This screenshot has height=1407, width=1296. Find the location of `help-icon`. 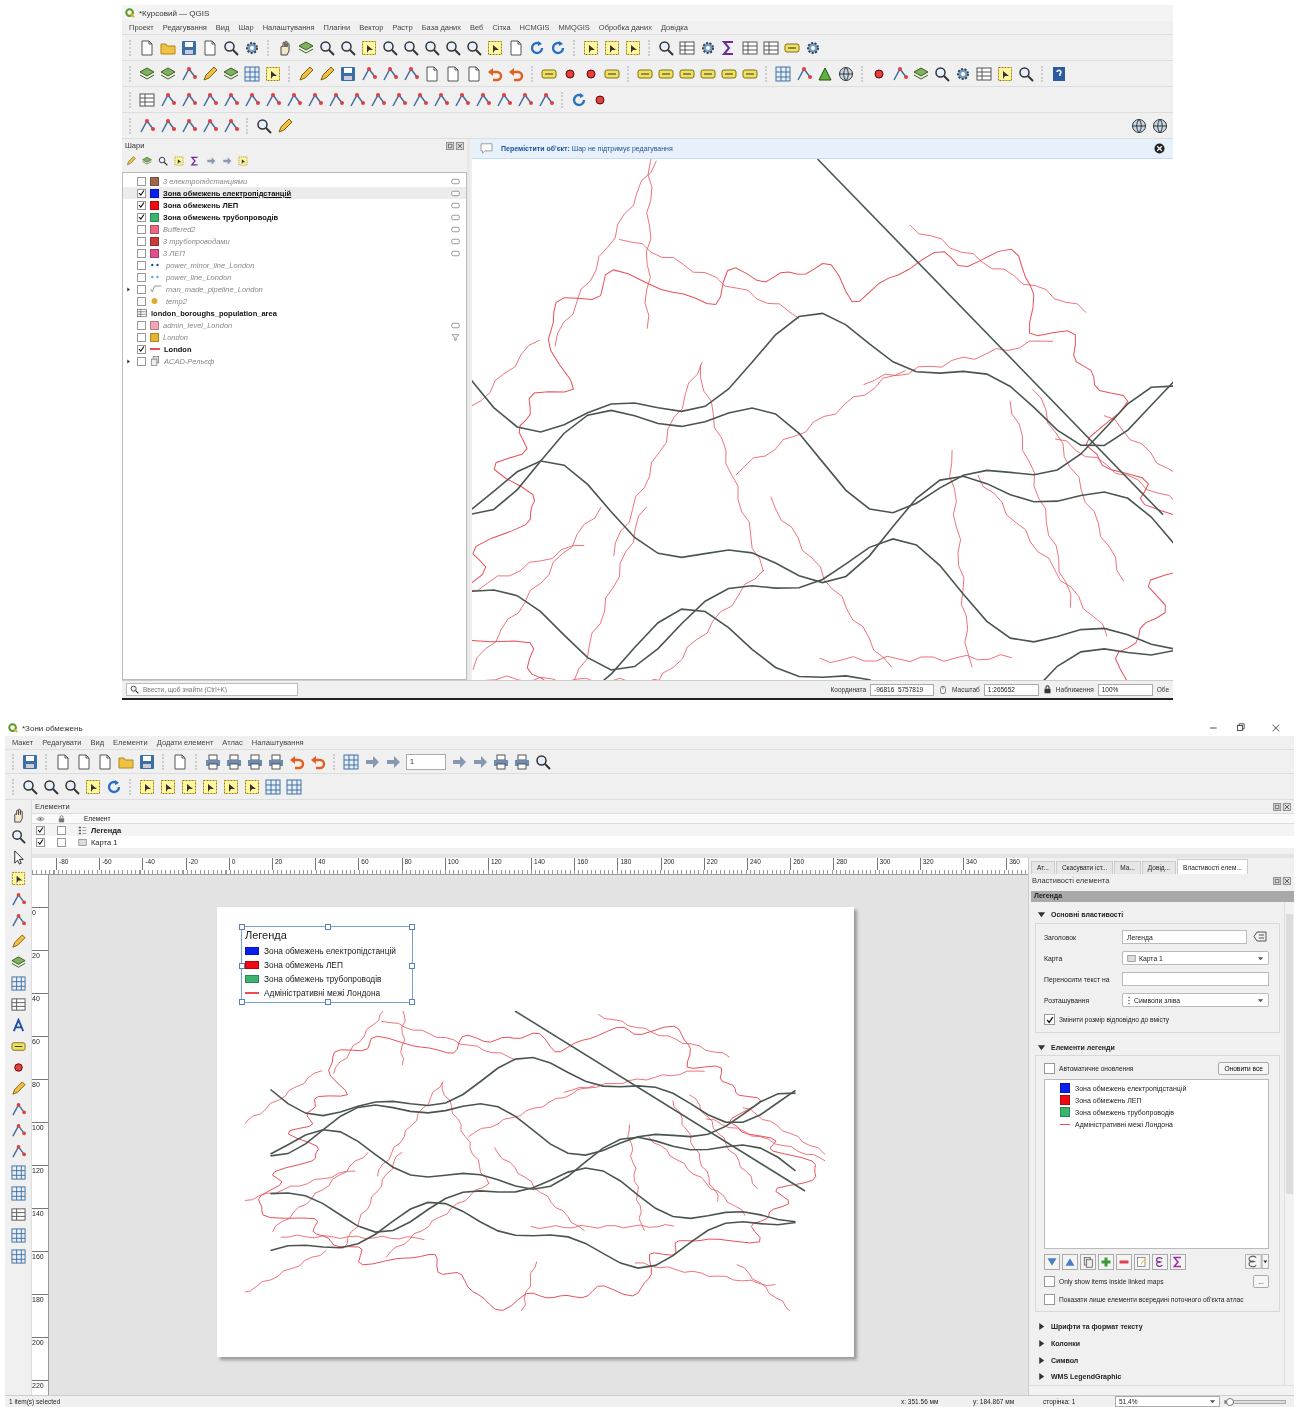

help-icon is located at coordinates (1059, 73).